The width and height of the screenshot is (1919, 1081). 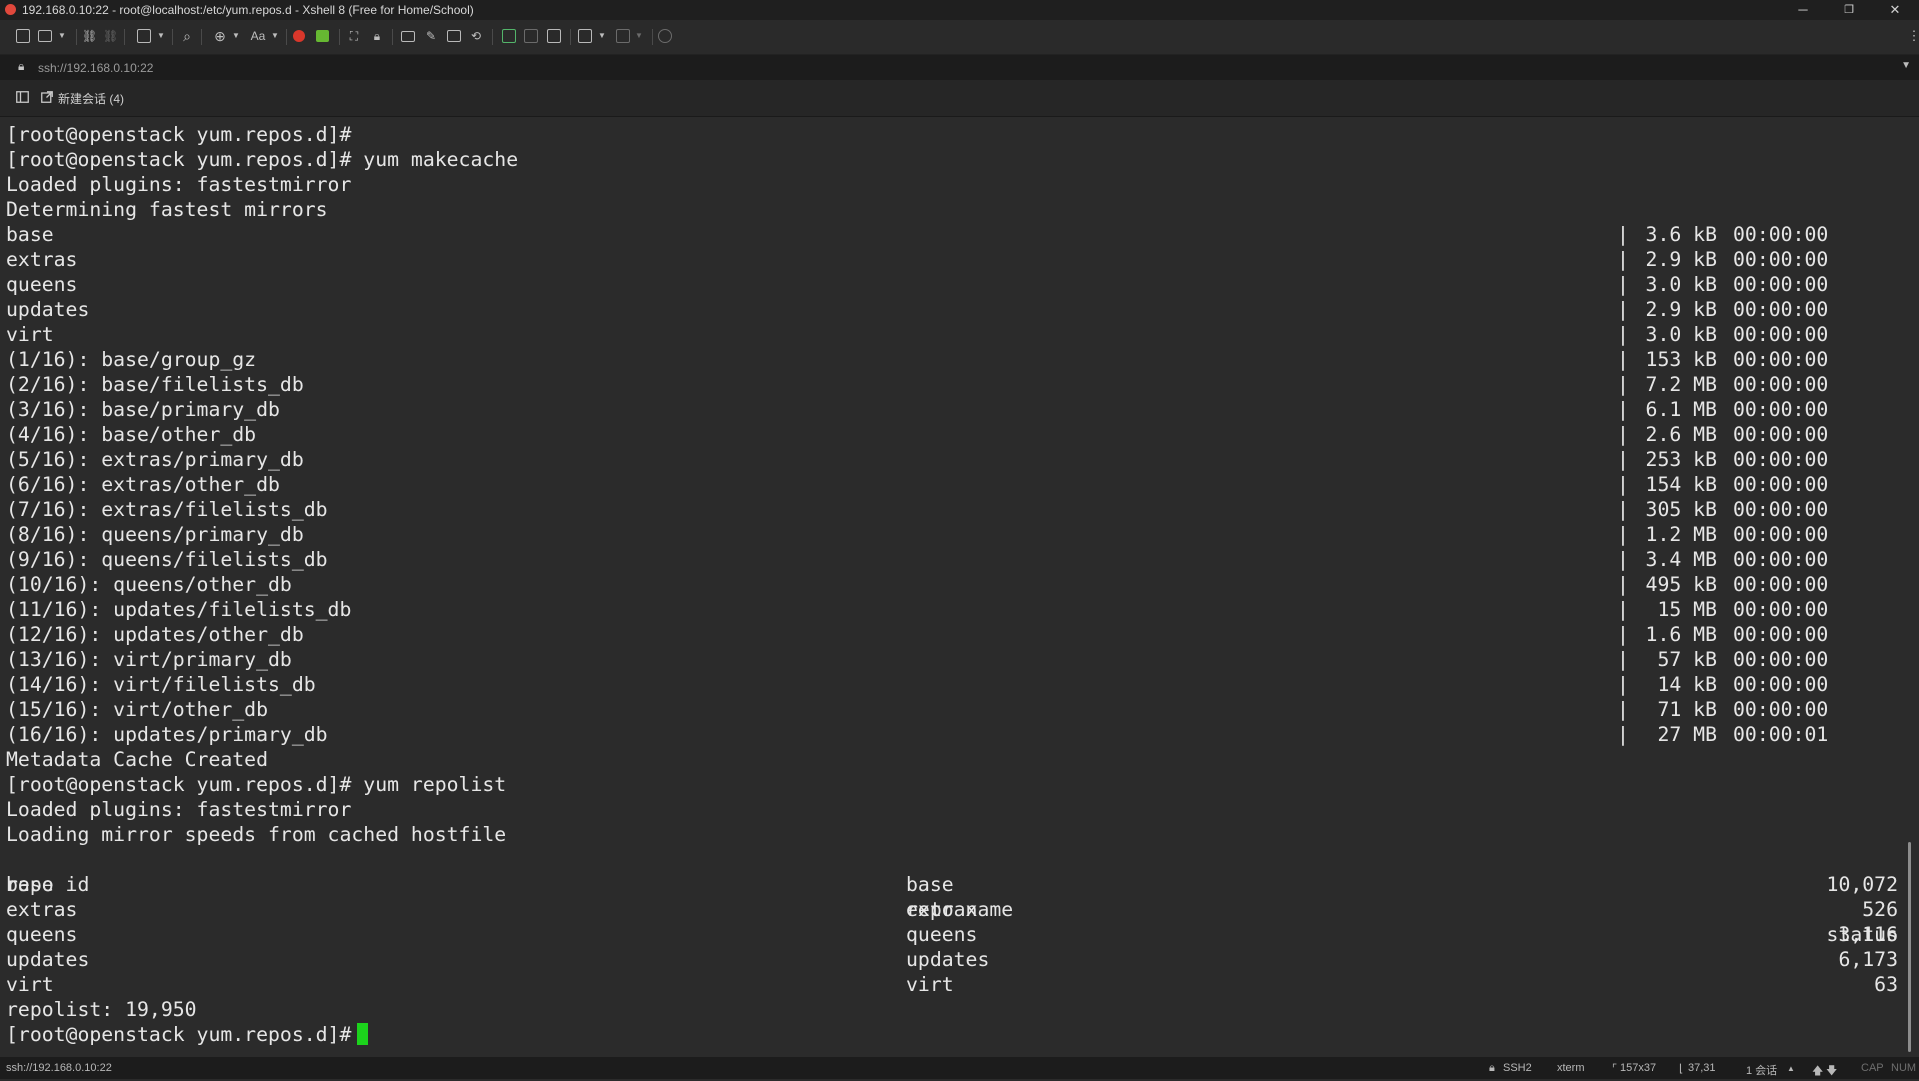 I want to click on download-time: 00:00:01, so click(x=1781, y=734).